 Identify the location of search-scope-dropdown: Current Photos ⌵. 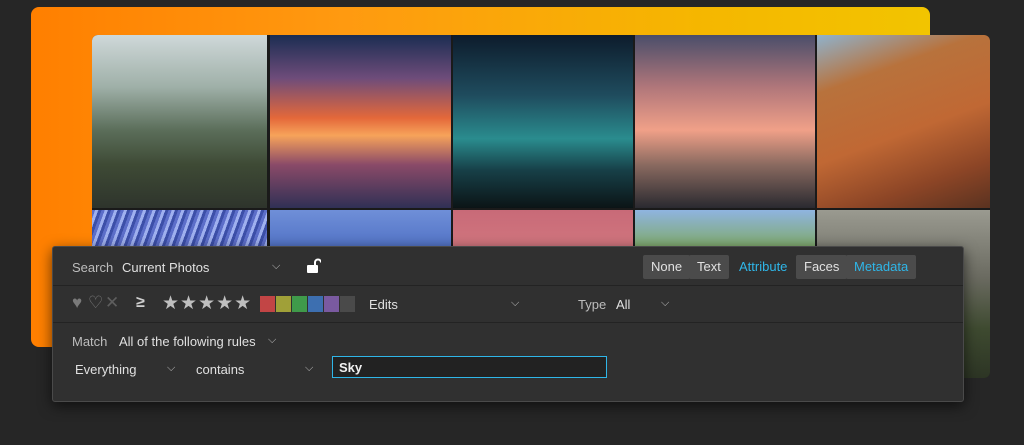
(206, 267).